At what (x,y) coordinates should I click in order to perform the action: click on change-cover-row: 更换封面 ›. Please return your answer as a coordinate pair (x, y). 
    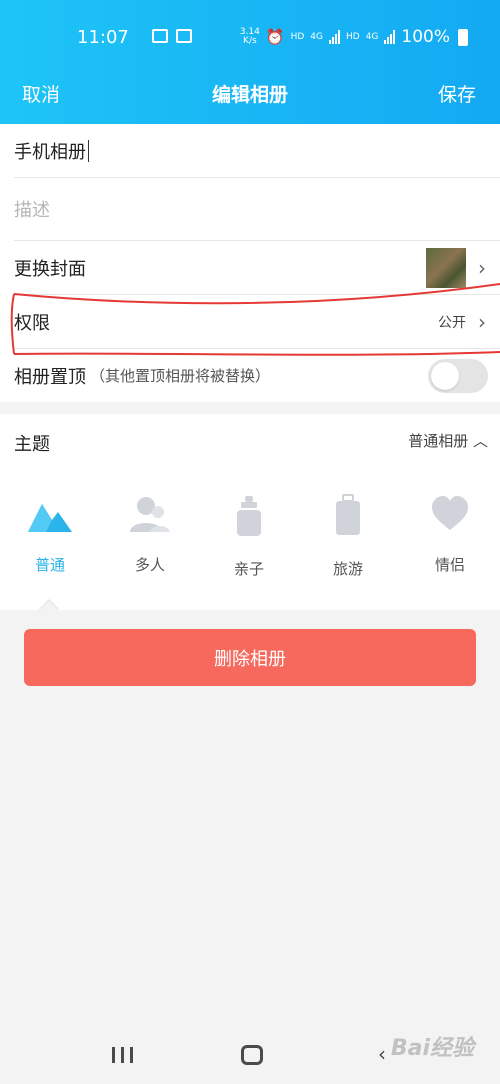
    Looking at the image, I should click on (257, 268).